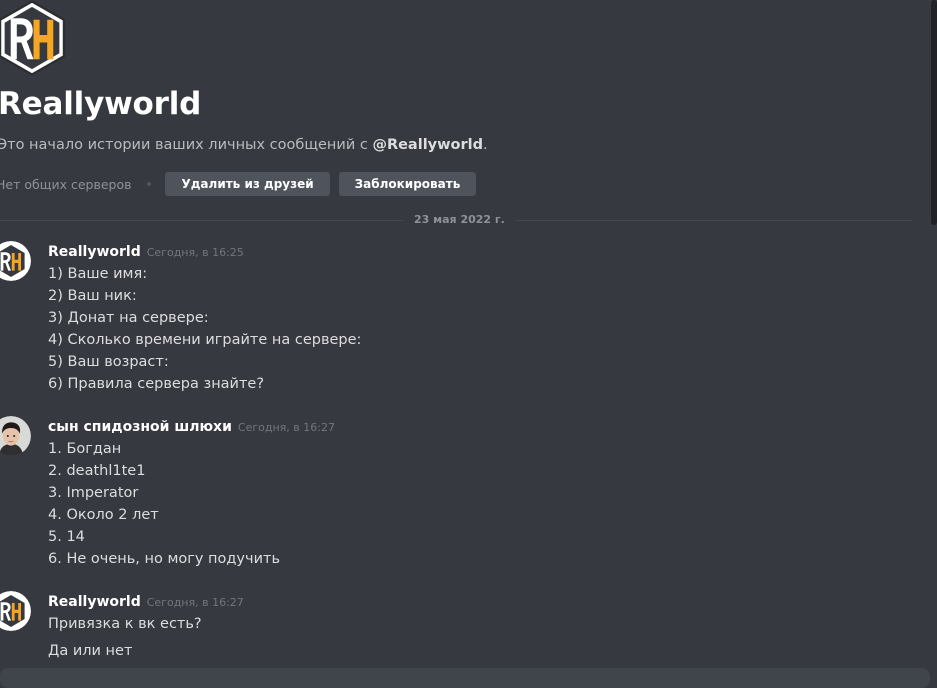  What do you see at coordinates (205, 340) in the screenshot?
I see `message-line: 4) Сколько времени играйте на сервере:` at bounding box center [205, 340].